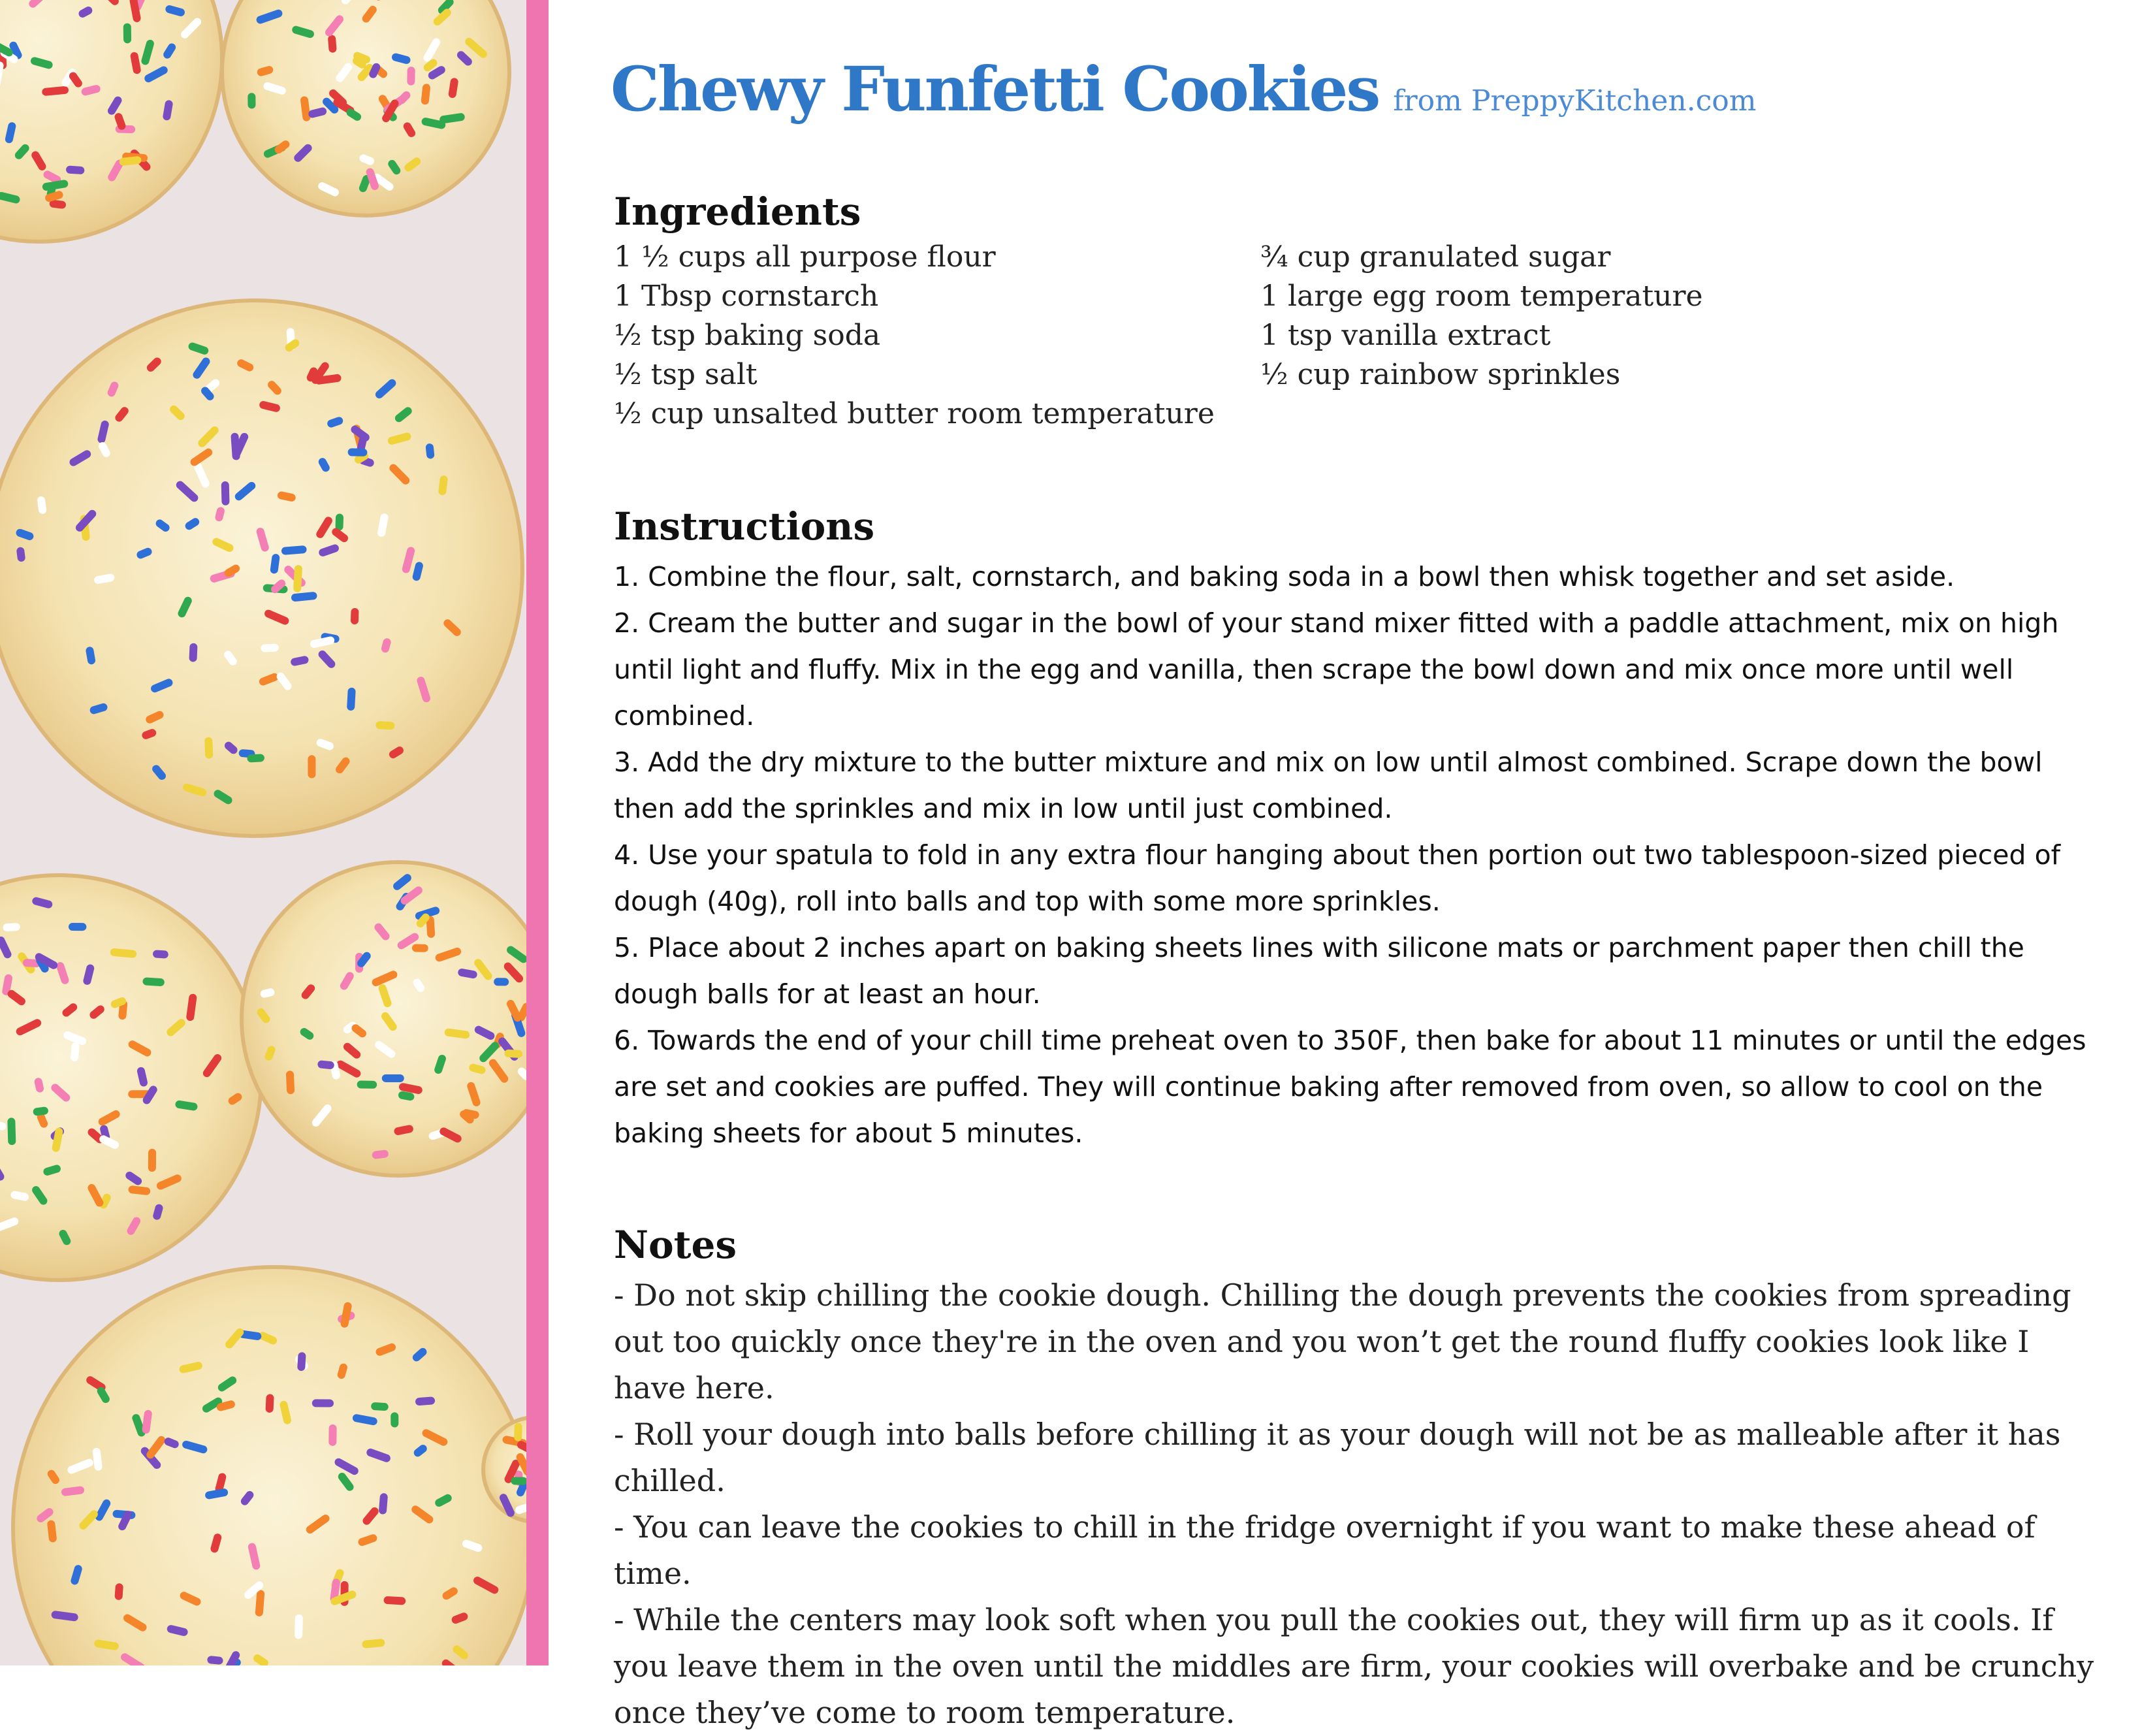 Image resolution: width=2155 pixels, height=1736 pixels. Describe the element at coordinates (1440, 374) in the screenshot. I see `ingredient-item: ½ cup rainbow sprinkles` at that location.